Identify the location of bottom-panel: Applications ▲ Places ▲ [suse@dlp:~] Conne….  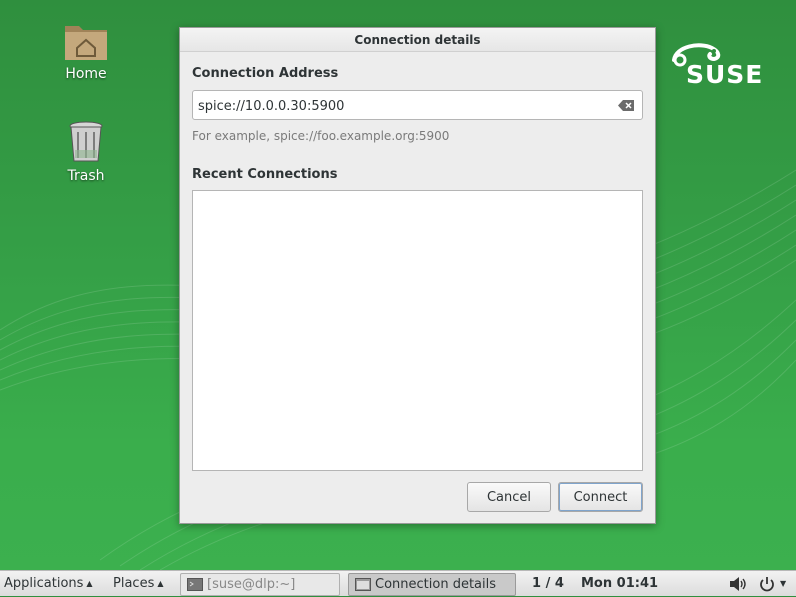
(398, 583).